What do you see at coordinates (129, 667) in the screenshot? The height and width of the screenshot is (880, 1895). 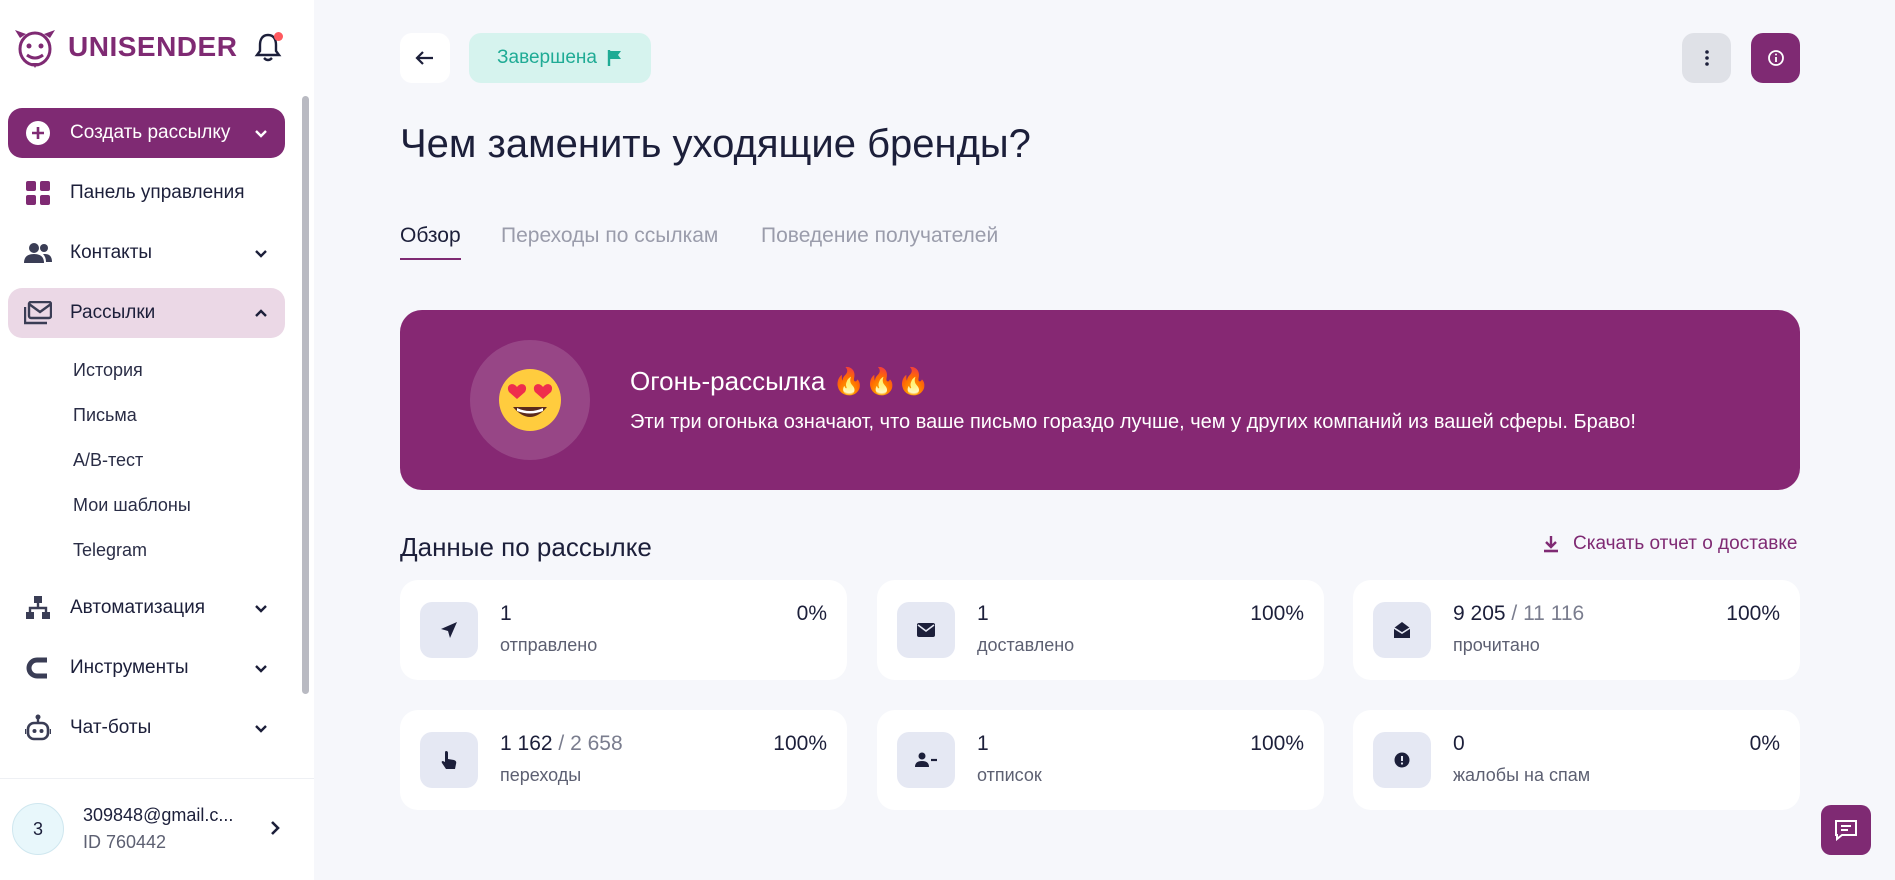 I see `sidebar-item-label: Инструменты` at bounding box center [129, 667].